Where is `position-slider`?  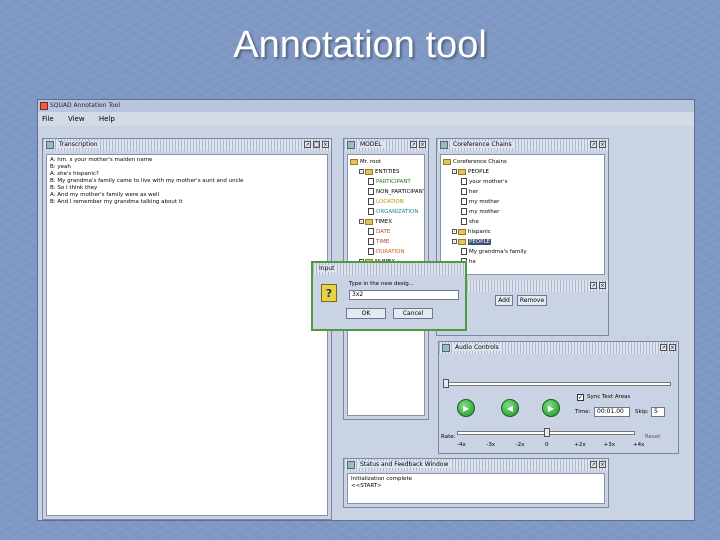 position-slider is located at coordinates (557, 384).